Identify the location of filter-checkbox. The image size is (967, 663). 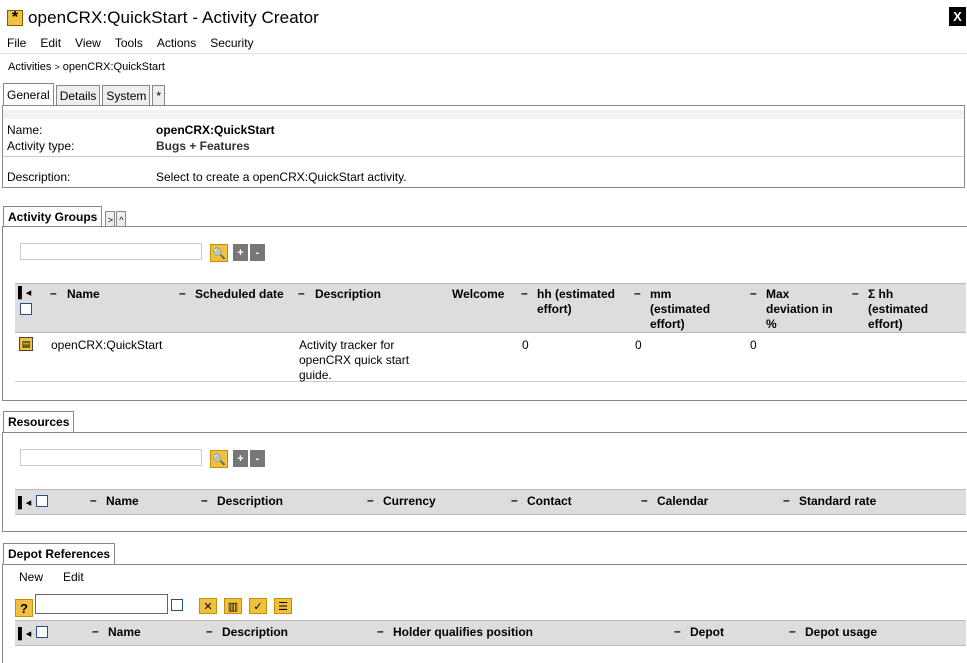
(177, 605).